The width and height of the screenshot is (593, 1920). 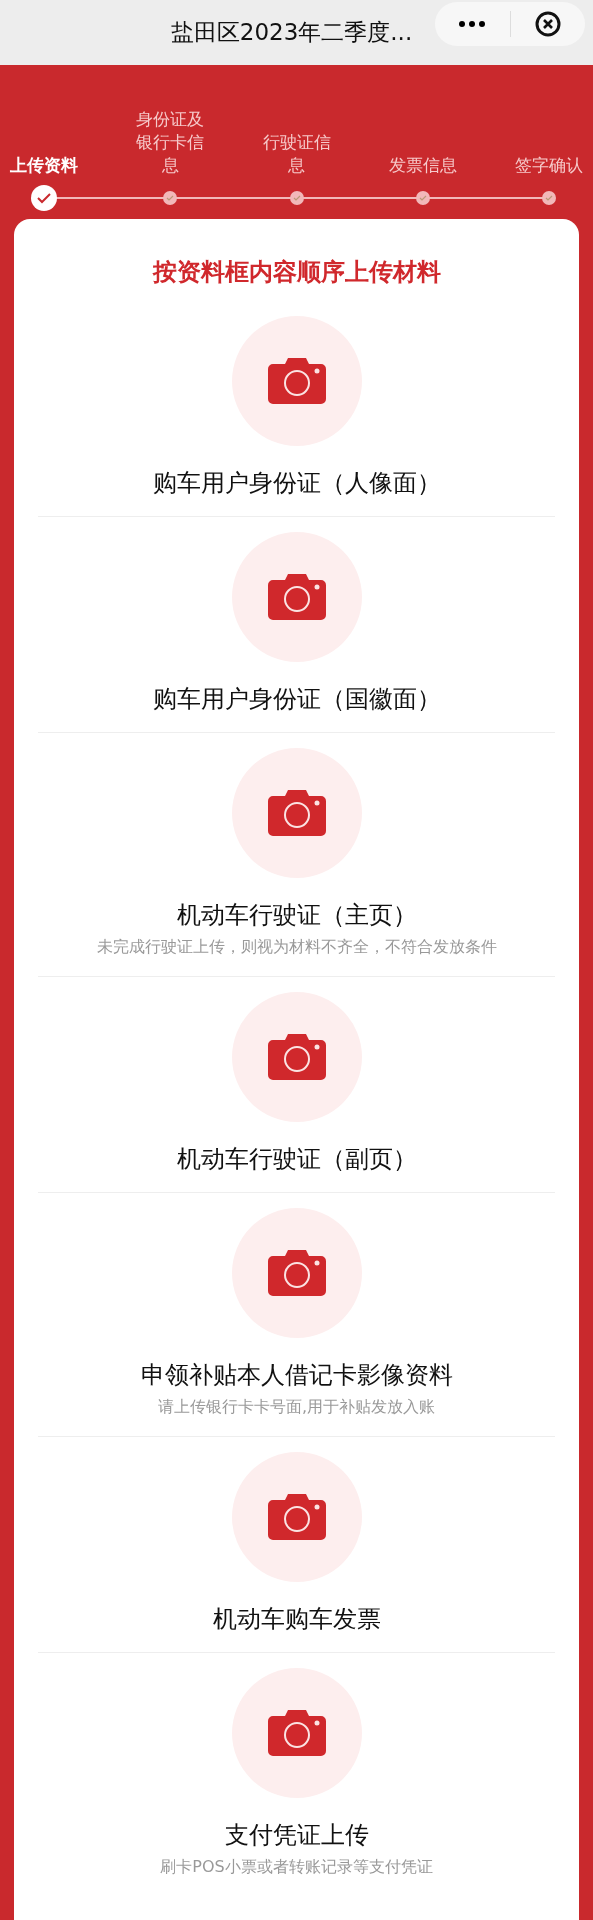 What do you see at coordinates (296, 272) in the screenshot?
I see `section-heading: 按资料框内容顺序上传材料` at bounding box center [296, 272].